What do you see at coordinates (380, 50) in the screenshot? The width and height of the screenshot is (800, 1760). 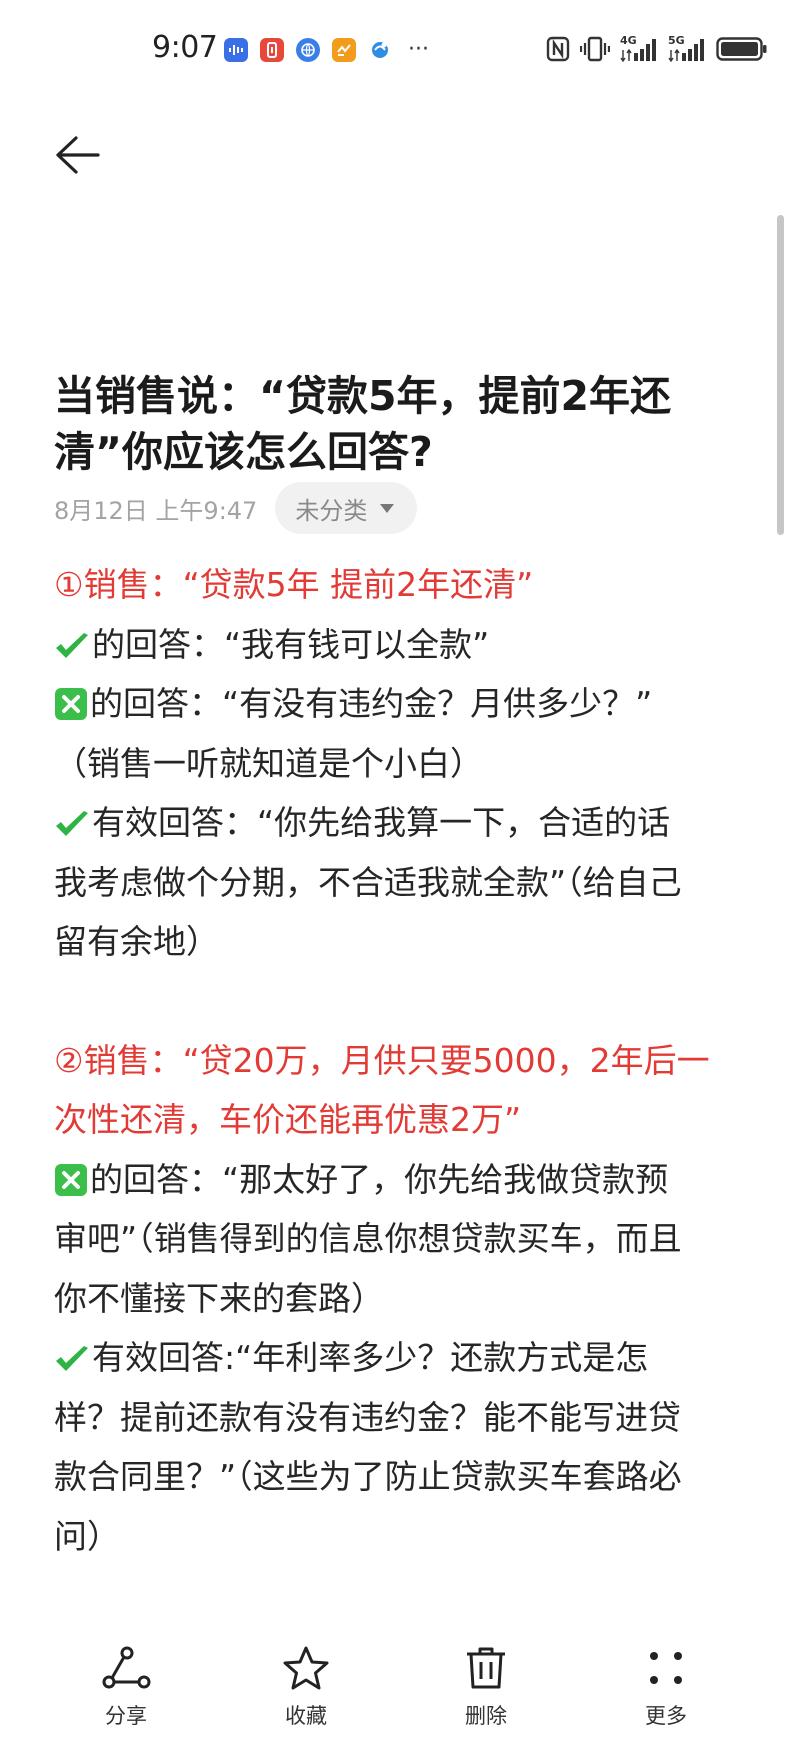 I see `blue-app-icon` at bounding box center [380, 50].